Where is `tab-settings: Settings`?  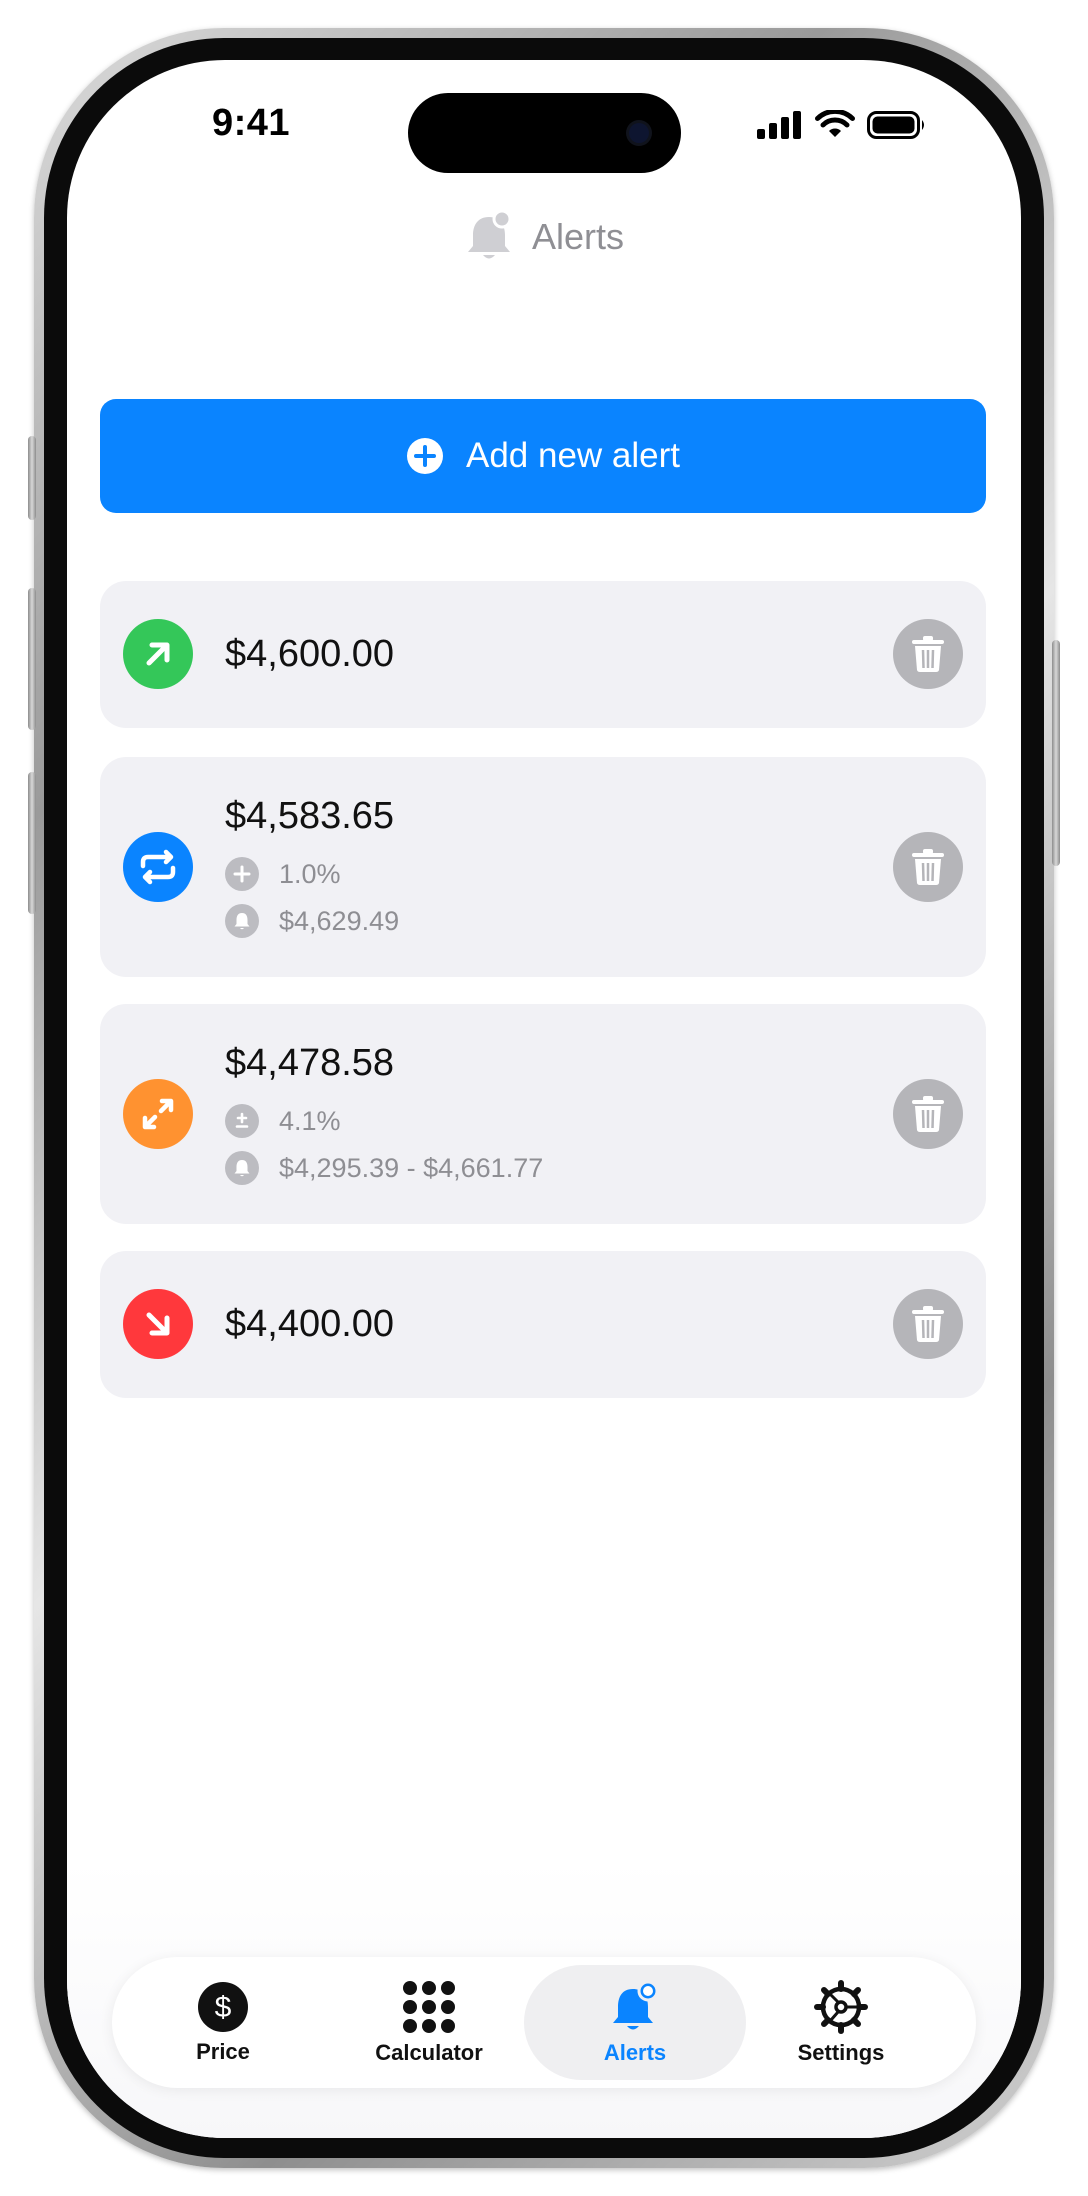
tab-settings: Settings is located at coordinates (841, 2022).